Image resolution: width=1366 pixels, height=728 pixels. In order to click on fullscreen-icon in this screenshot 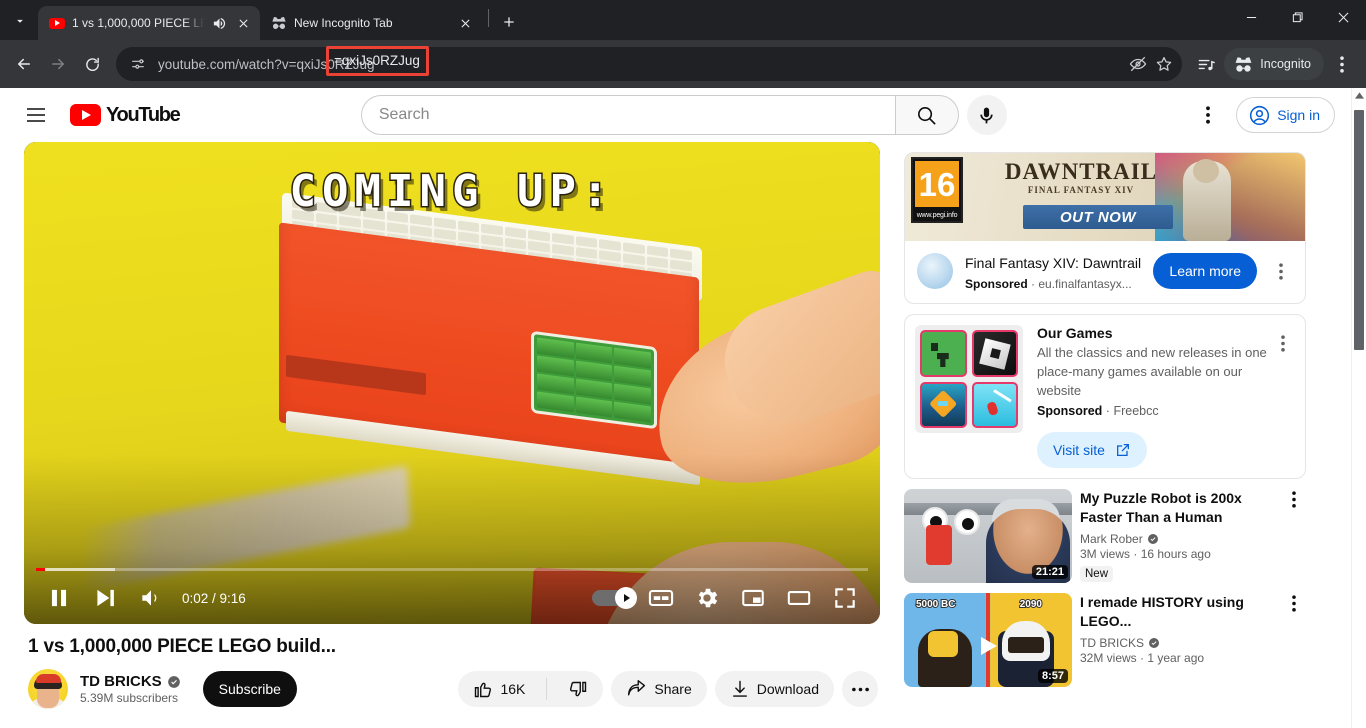, I will do `click(845, 598)`.